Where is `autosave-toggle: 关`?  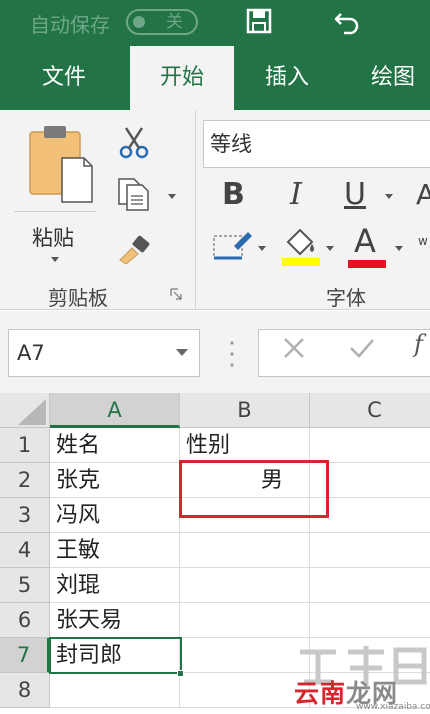
autosave-toggle: 关 is located at coordinates (162, 22).